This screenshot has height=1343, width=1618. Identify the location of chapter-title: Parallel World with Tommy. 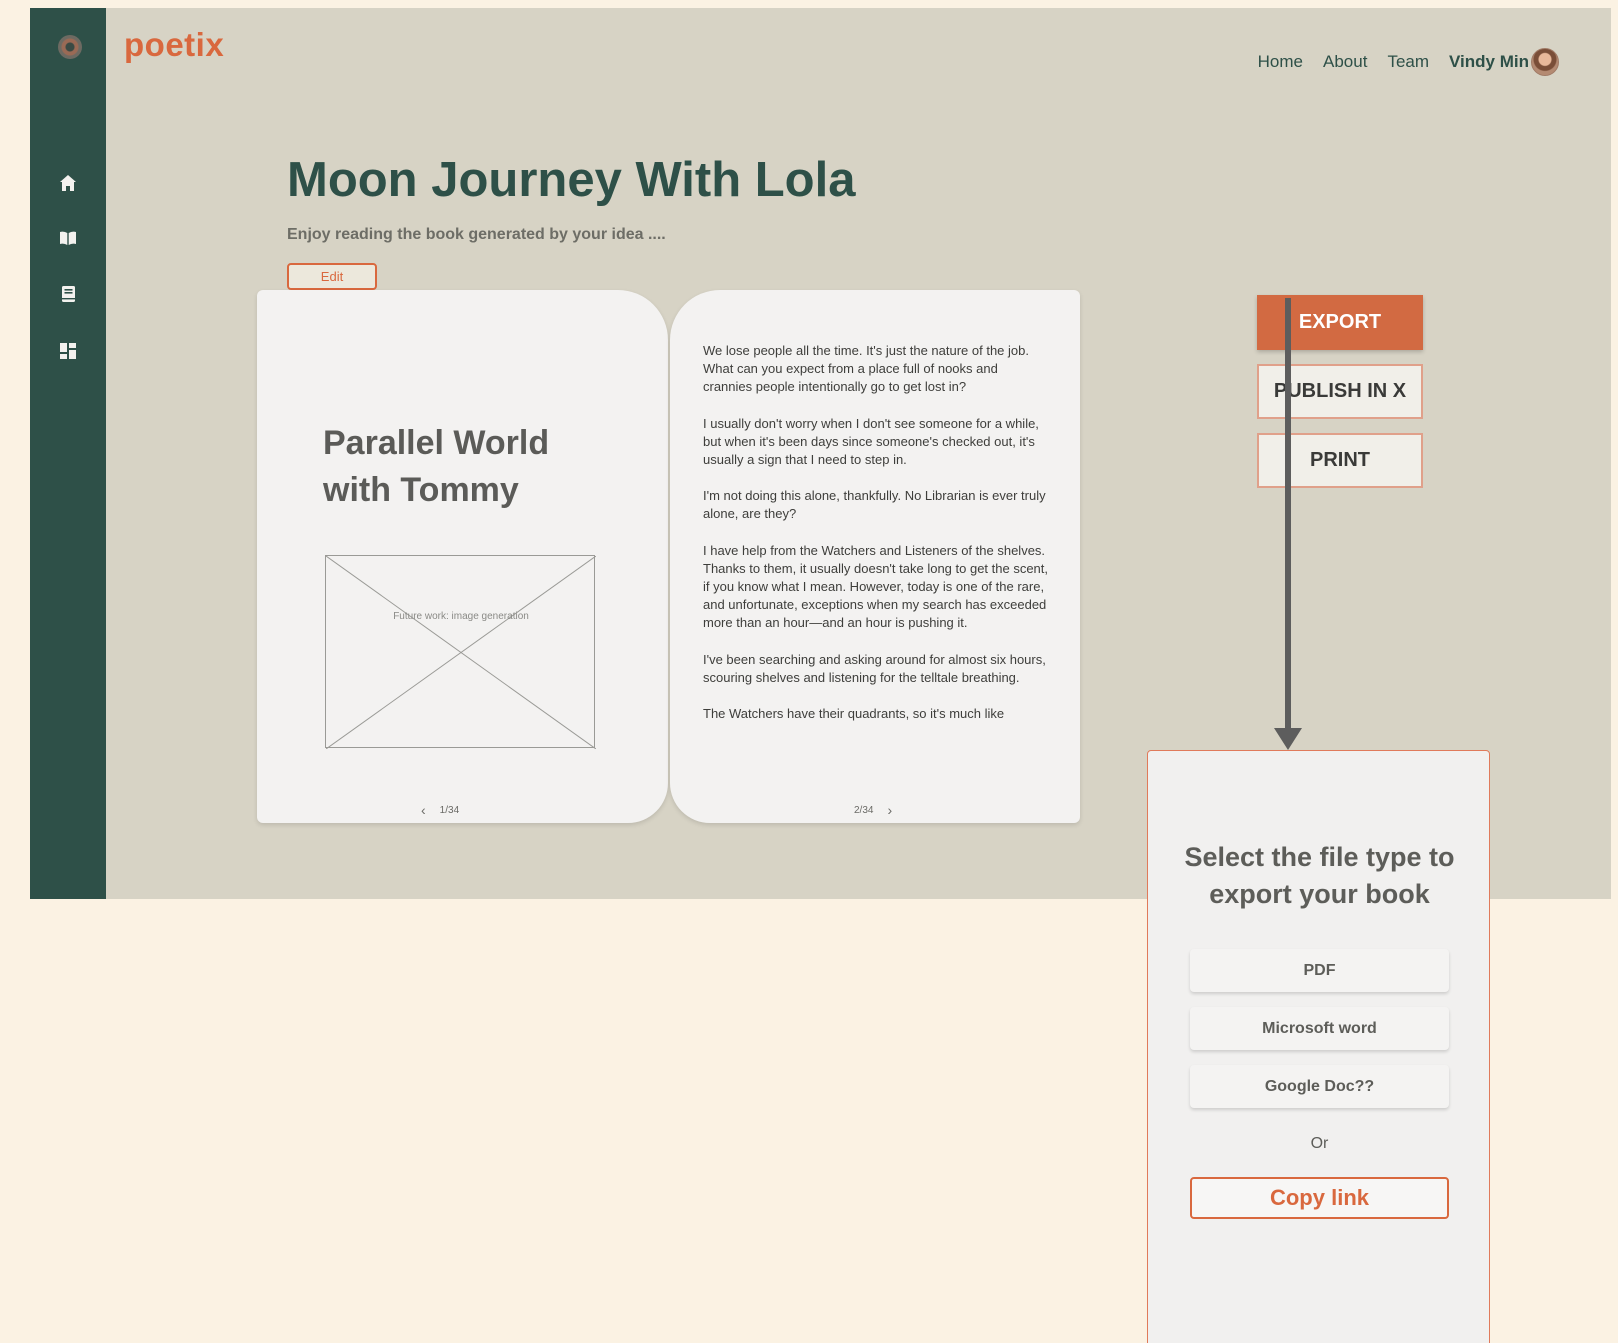
(436, 466).